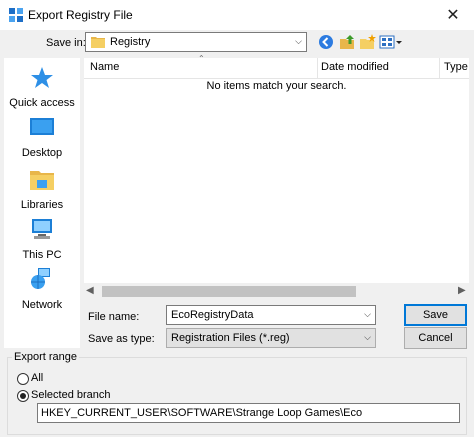  Describe the element at coordinates (130, 42) in the screenshot. I see `save-in-value: Registry` at that location.